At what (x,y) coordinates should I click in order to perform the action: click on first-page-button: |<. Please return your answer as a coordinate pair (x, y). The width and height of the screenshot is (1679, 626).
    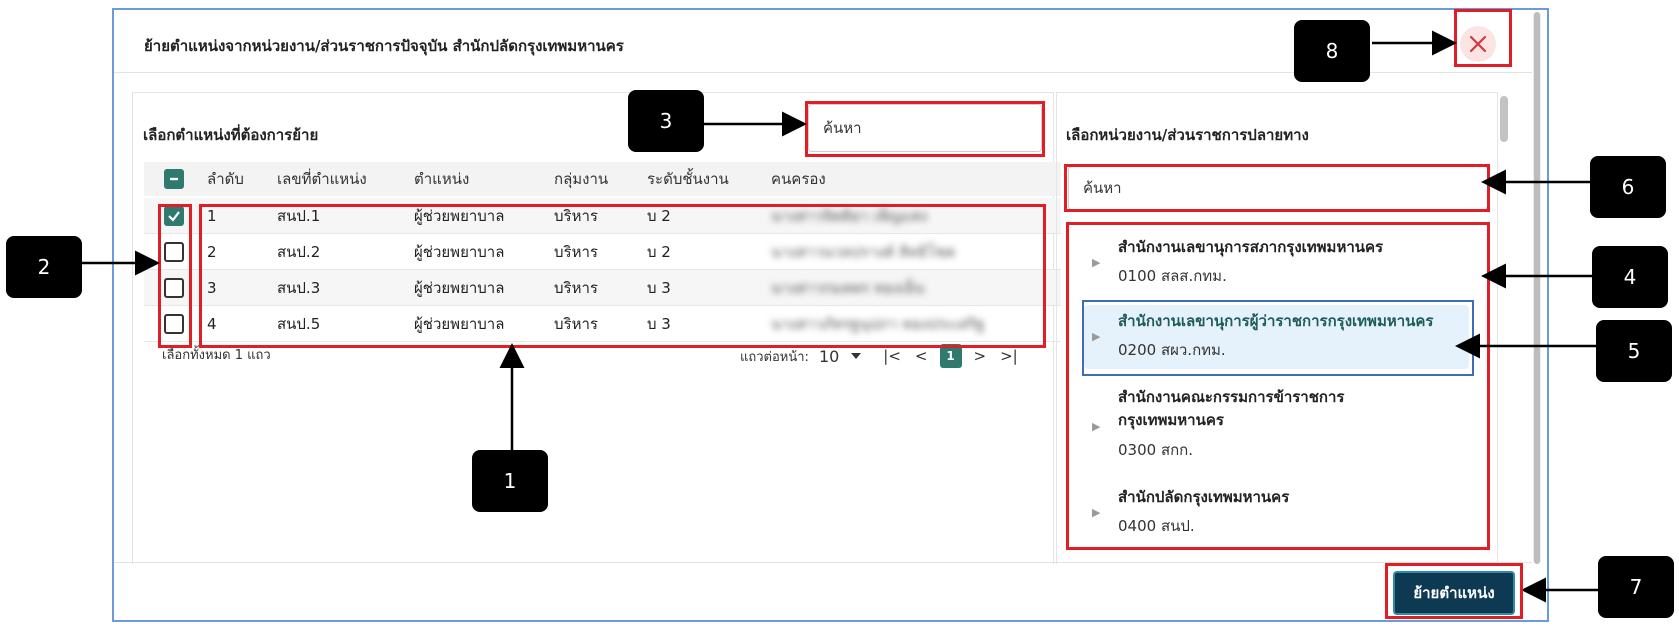
    Looking at the image, I should click on (892, 356).